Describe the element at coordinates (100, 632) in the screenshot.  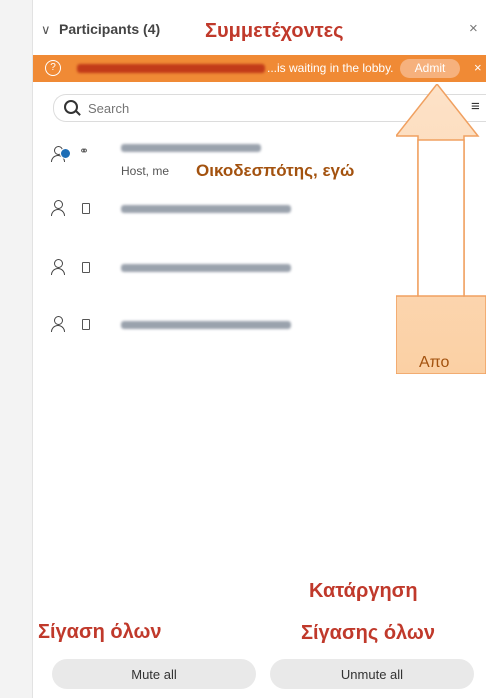
I see `annotation-mute-all: Σίγαση όλων` at that location.